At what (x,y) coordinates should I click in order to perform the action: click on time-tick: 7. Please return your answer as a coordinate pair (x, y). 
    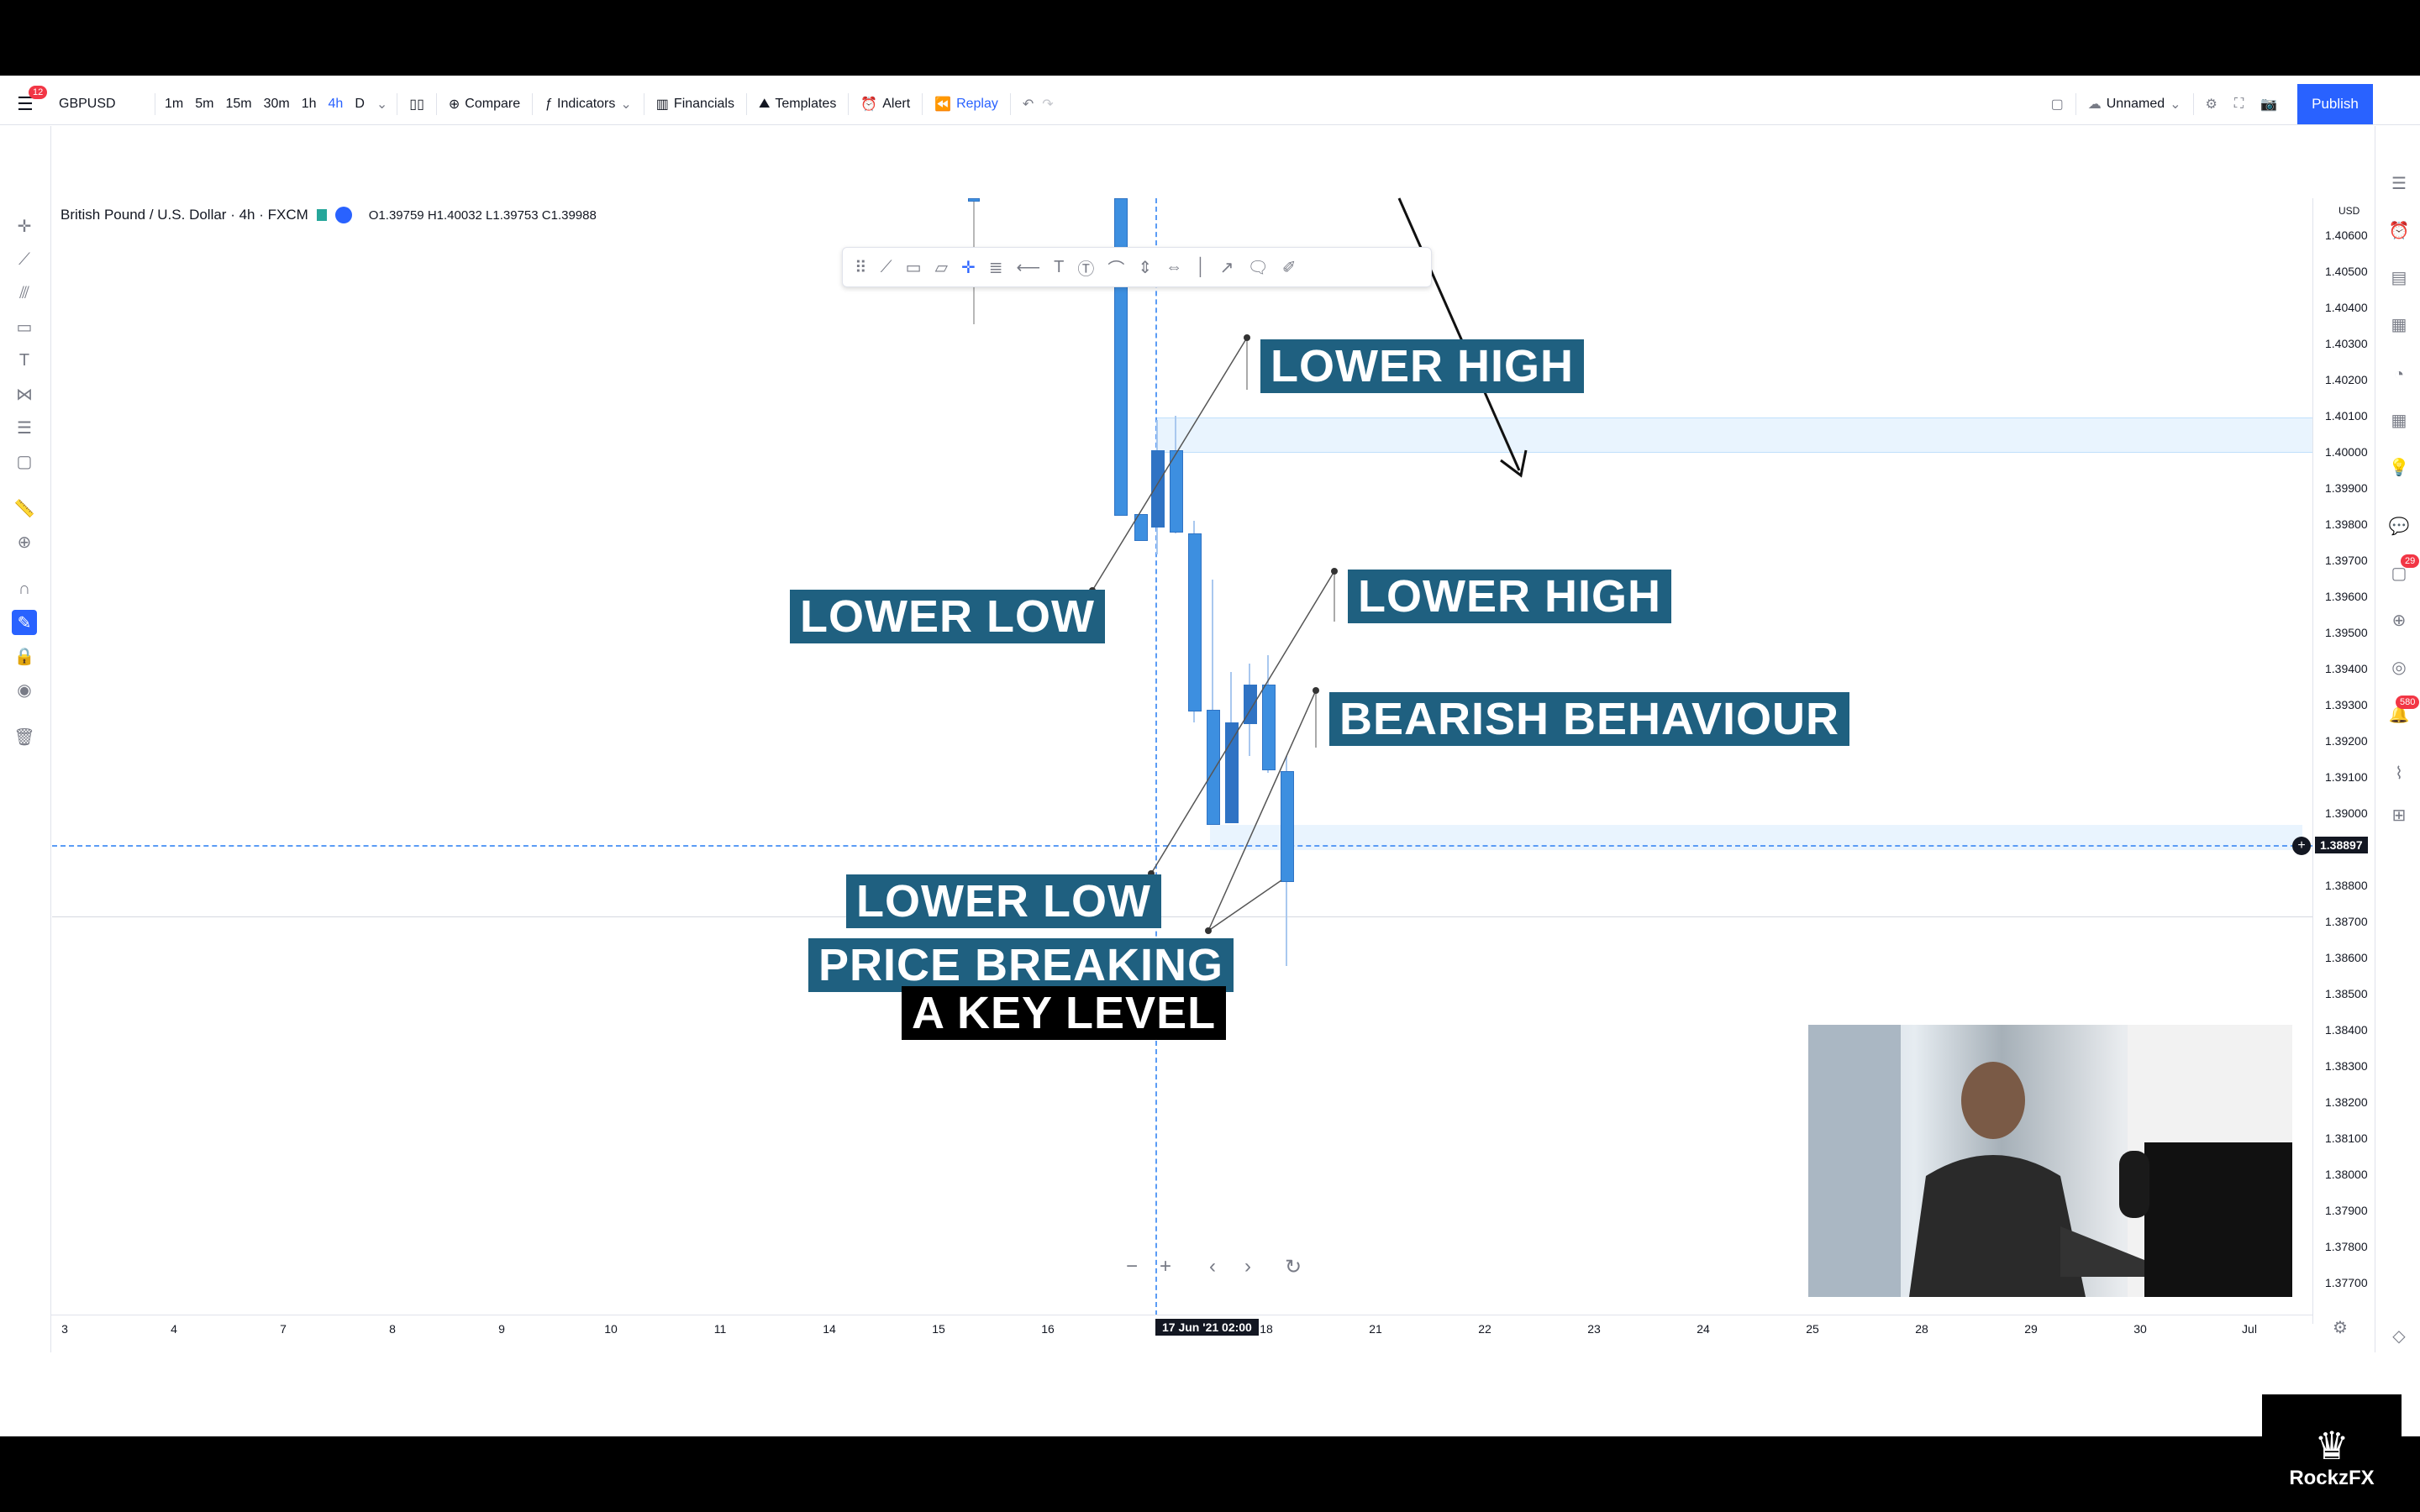
    Looking at the image, I should click on (284, 1329).